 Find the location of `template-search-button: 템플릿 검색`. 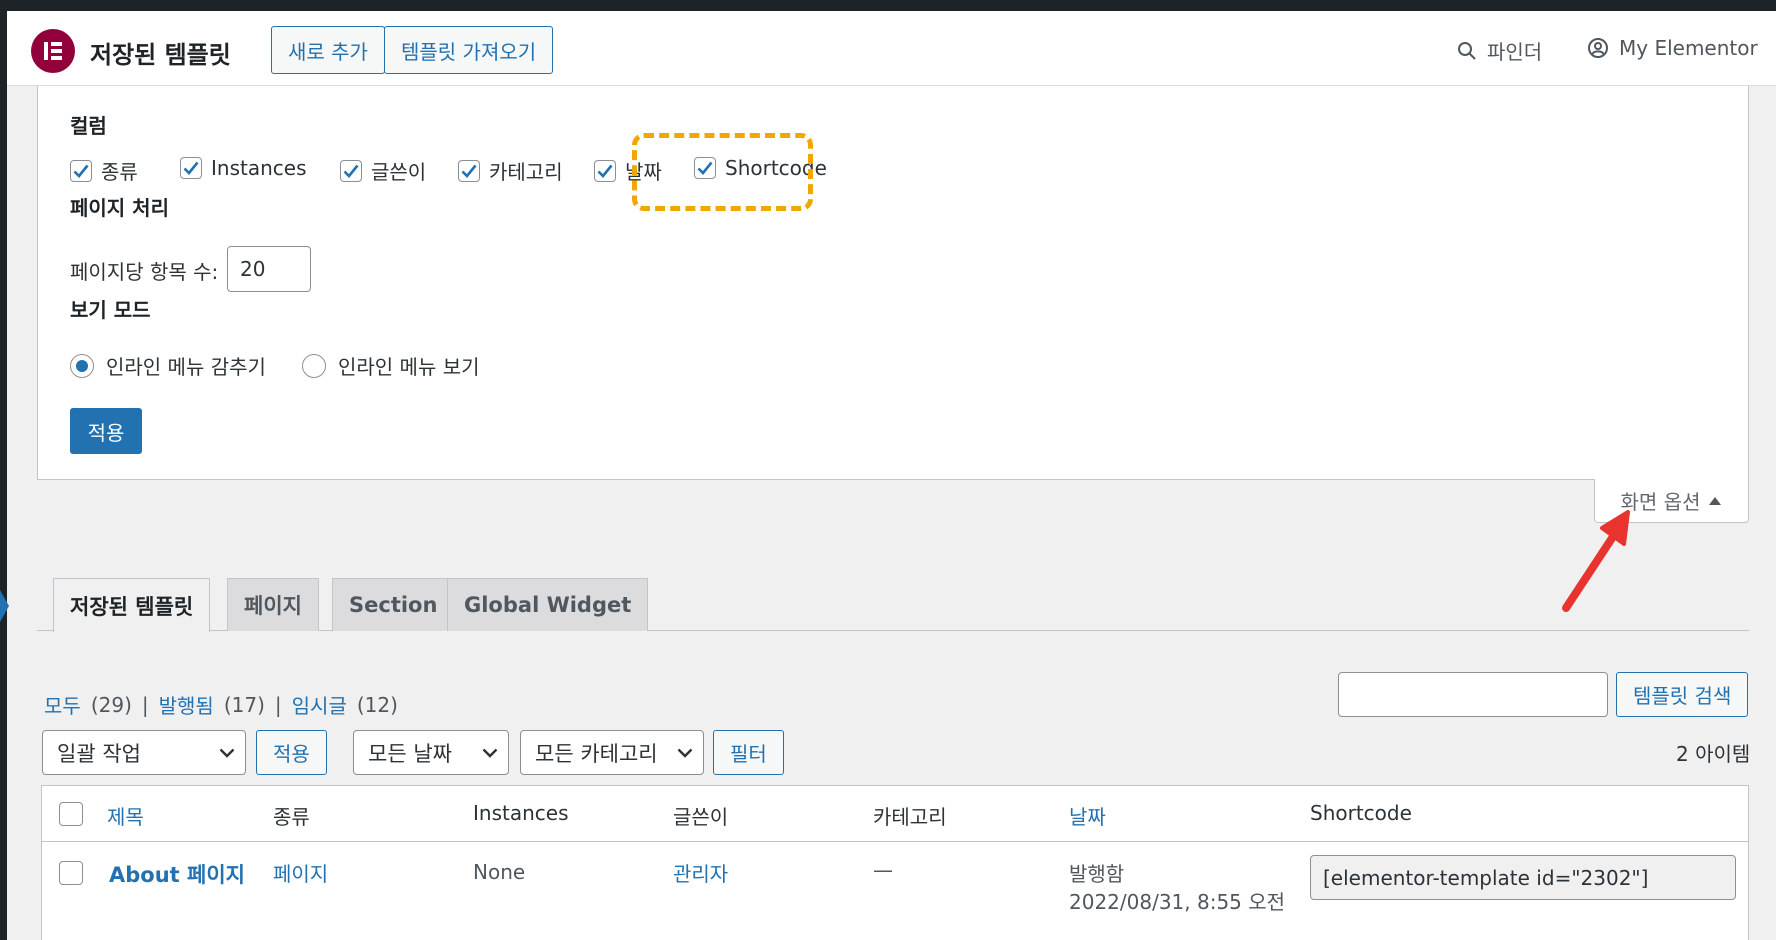

template-search-button: 템플릿 검색 is located at coordinates (1682, 694).